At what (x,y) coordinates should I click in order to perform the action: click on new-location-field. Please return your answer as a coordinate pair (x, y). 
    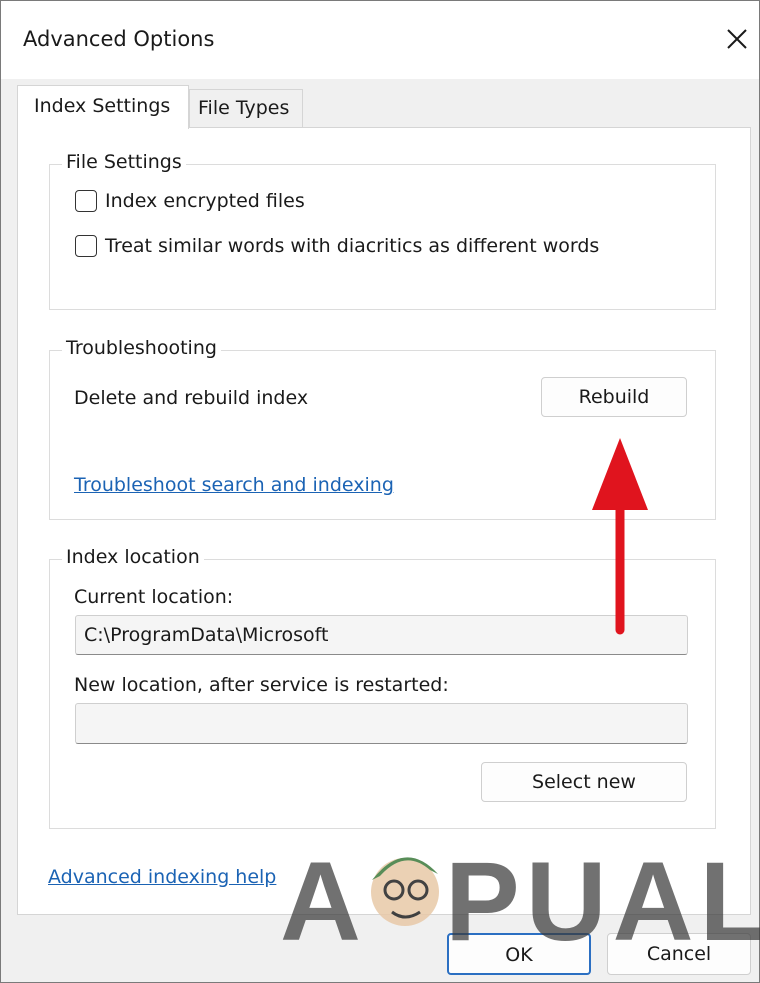
    Looking at the image, I should click on (381, 723).